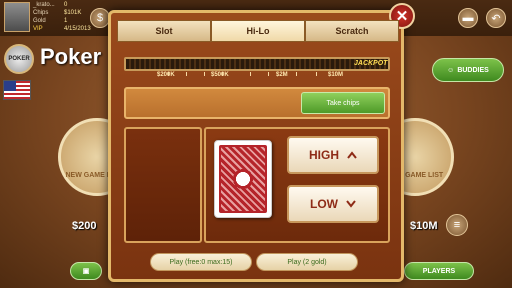 The image size is (512, 288). What do you see at coordinates (282, 75) in the screenshot?
I see `jackpot-mark: $2M` at bounding box center [282, 75].